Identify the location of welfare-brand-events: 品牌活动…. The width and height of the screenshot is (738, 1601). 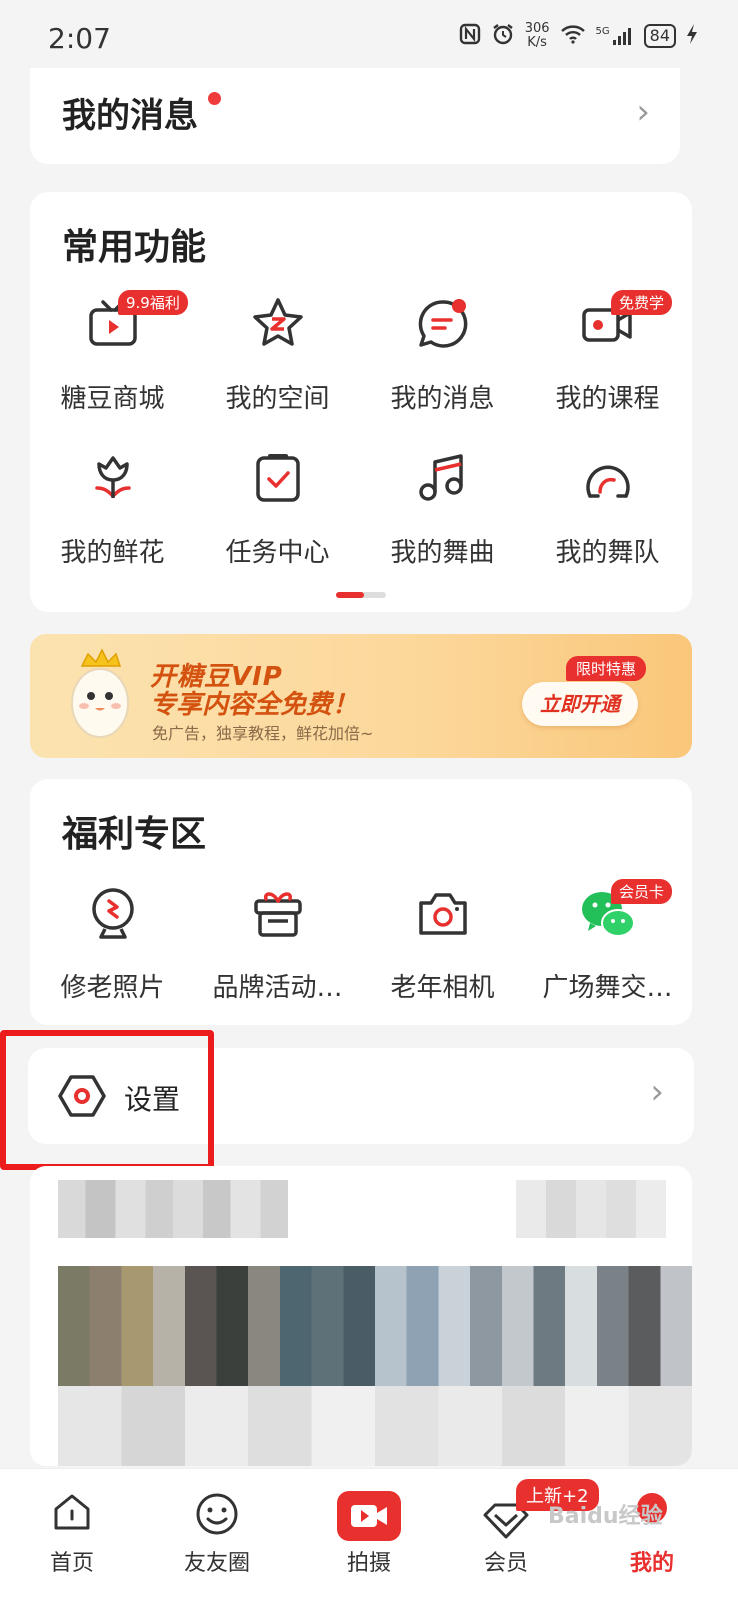
(277, 953).